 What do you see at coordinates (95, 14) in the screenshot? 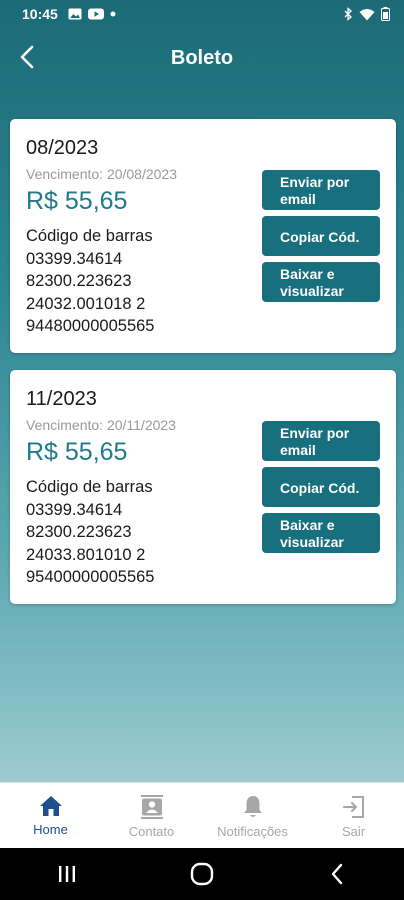
I see `youtube-icon` at bounding box center [95, 14].